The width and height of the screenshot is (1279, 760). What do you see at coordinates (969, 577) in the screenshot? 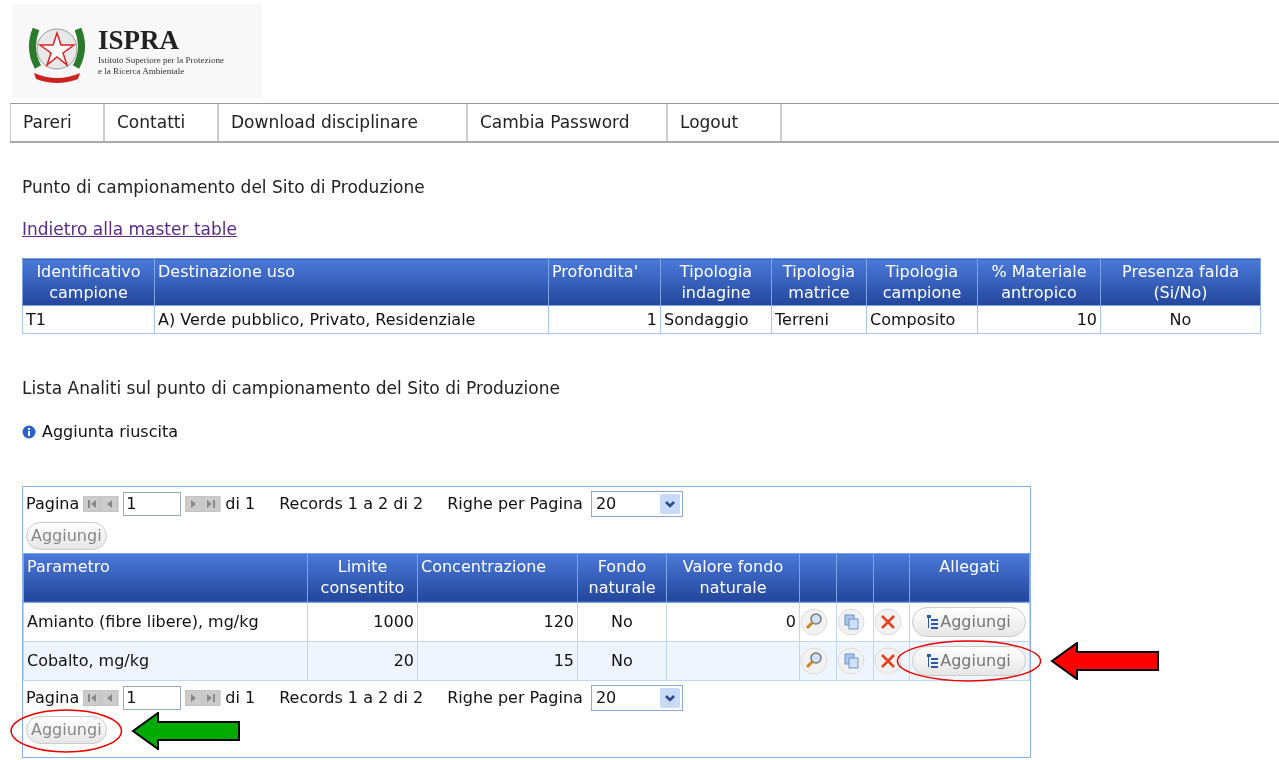
I see `column-header: Allegati` at bounding box center [969, 577].